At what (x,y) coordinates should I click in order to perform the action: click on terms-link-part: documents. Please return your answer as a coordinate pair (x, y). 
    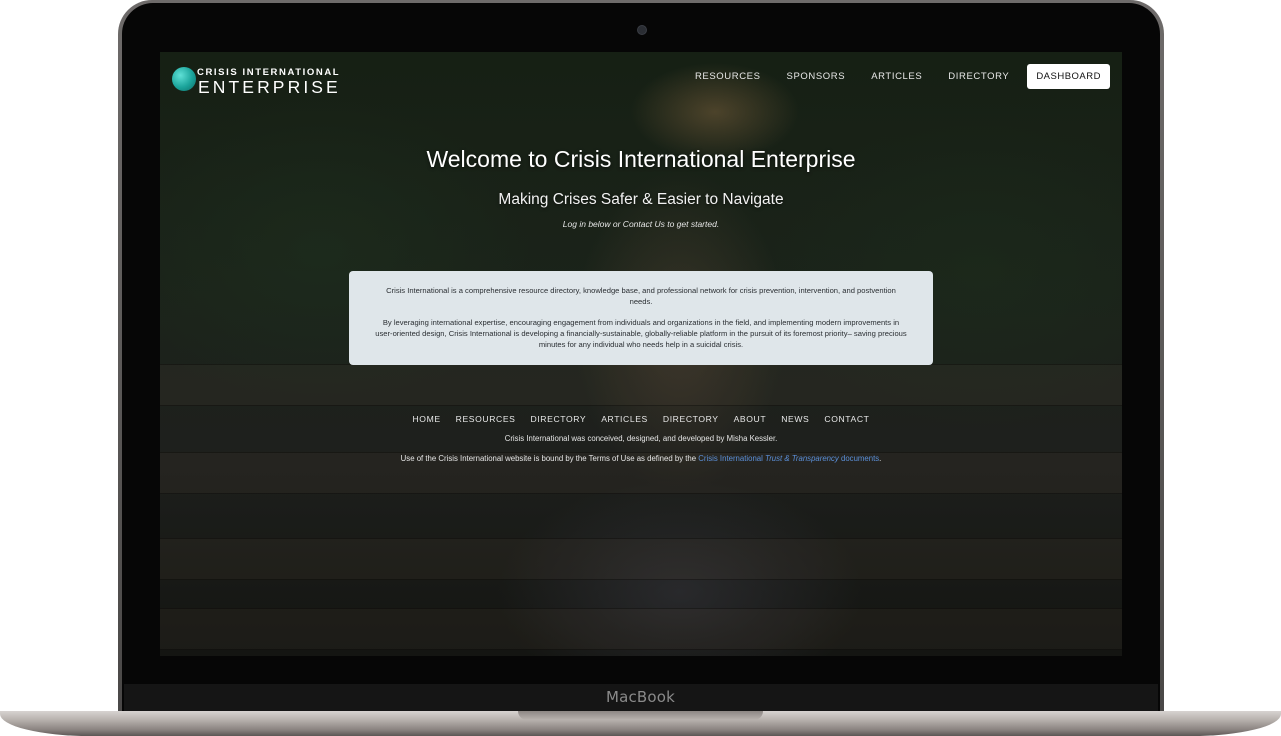
    Looking at the image, I should click on (859, 458).